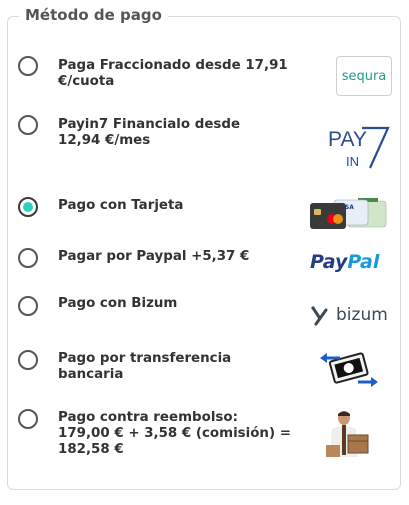 This screenshot has width=409, height=505. I want to click on option-label-bizum: Pago con Bizum, so click(118, 303).